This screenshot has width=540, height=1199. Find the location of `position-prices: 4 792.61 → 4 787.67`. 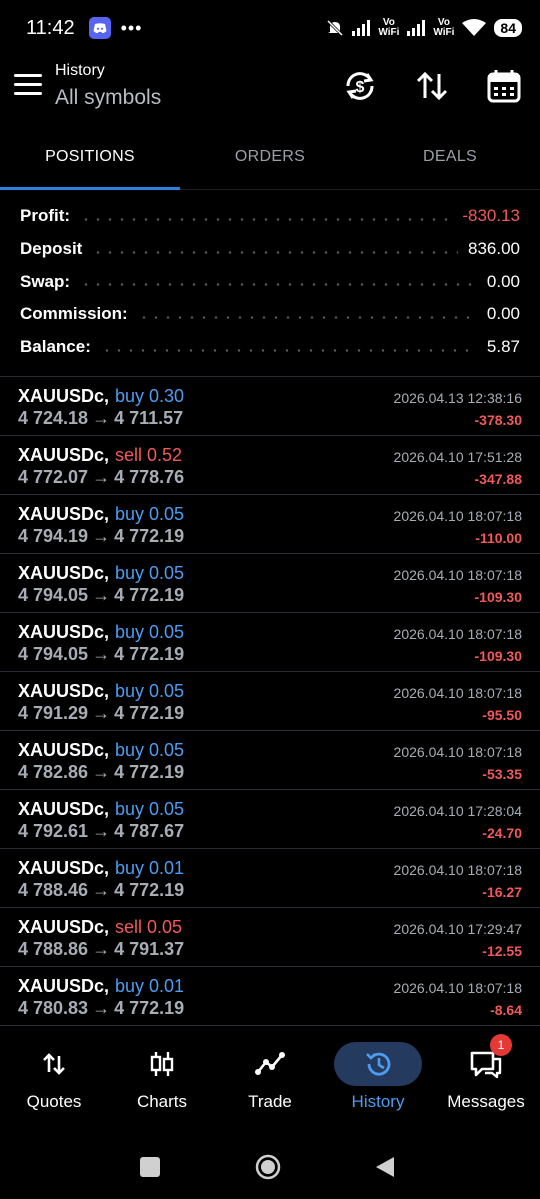

position-prices: 4 792.61 → 4 787.67 is located at coordinates (101, 831).